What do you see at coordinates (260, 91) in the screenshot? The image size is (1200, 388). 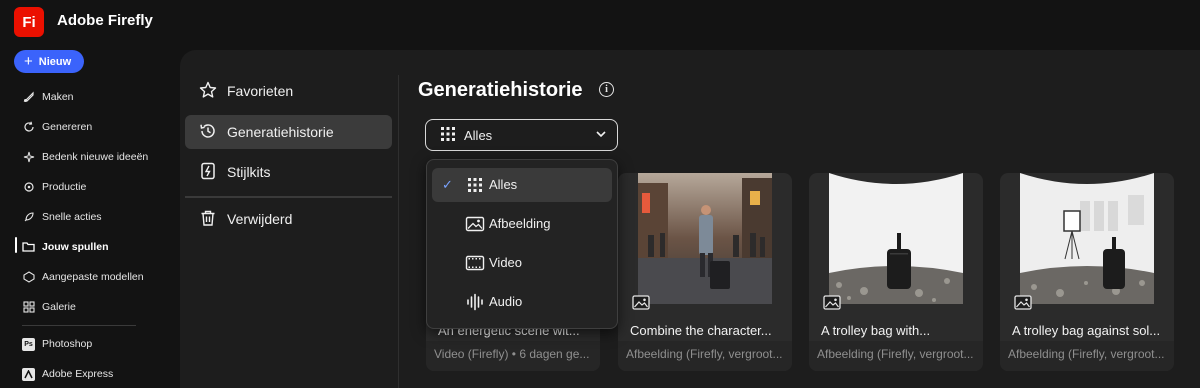 I see `nav-item-label: Favorieten` at bounding box center [260, 91].